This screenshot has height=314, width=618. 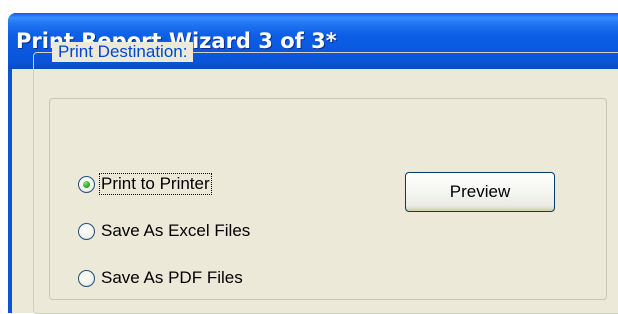 I want to click on label-save-as-pdf: Save As PDF Files, so click(x=172, y=278).